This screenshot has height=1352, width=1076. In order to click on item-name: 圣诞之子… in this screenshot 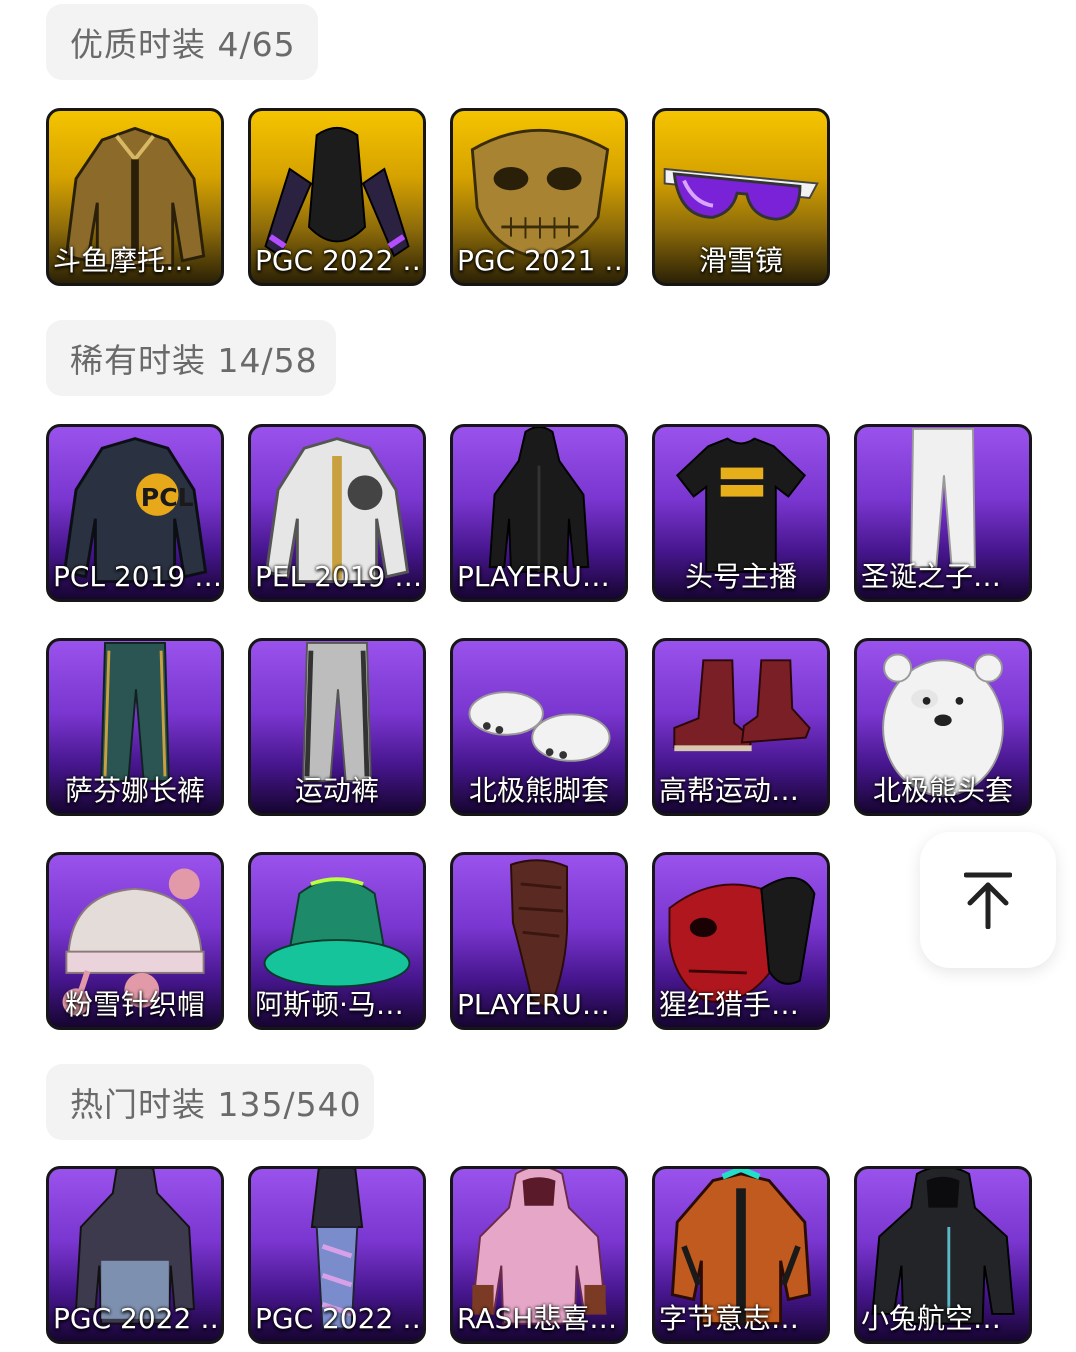, I will do `click(931, 576)`.